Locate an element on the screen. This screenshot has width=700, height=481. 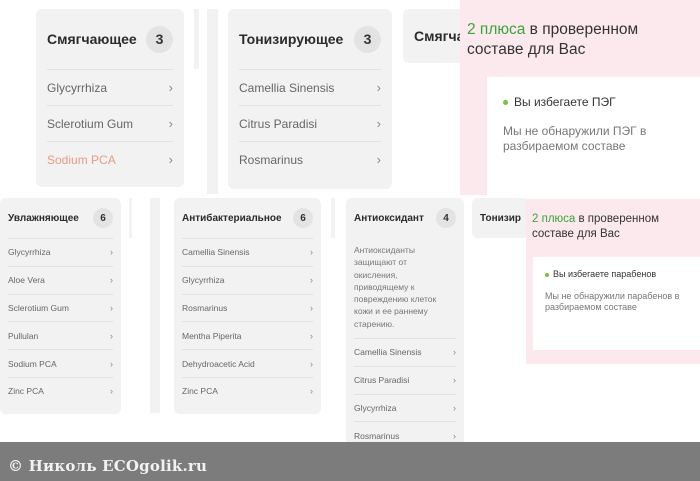
card-title: Смягчающее is located at coordinates (92, 39).